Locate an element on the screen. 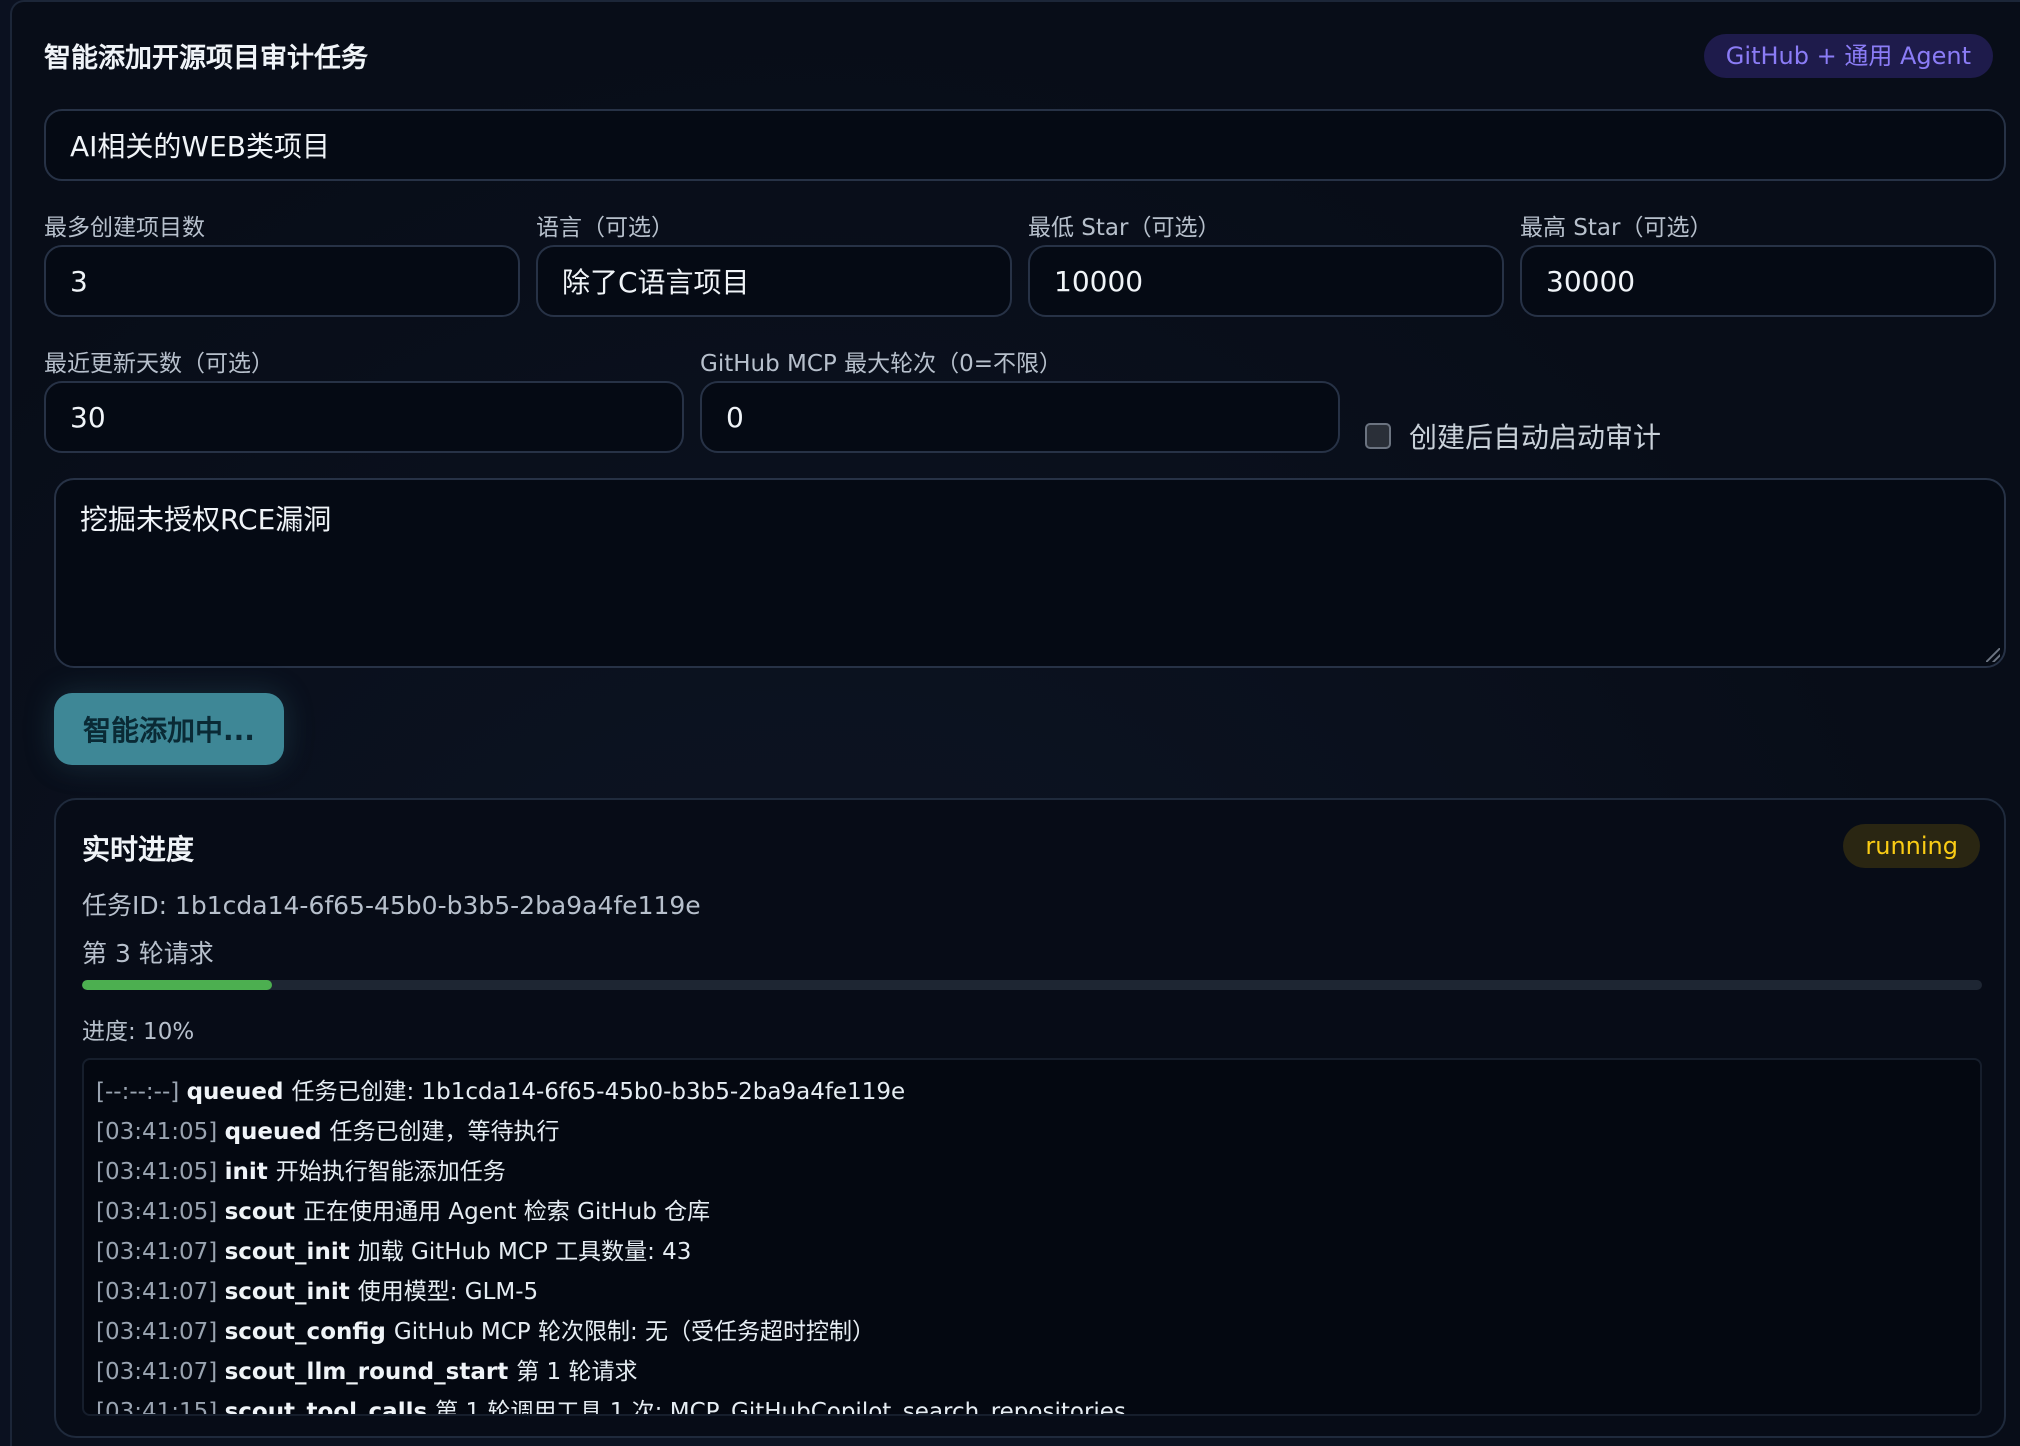 The image size is (2020, 1446). recent-days-input: 30 is located at coordinates (364, 417).